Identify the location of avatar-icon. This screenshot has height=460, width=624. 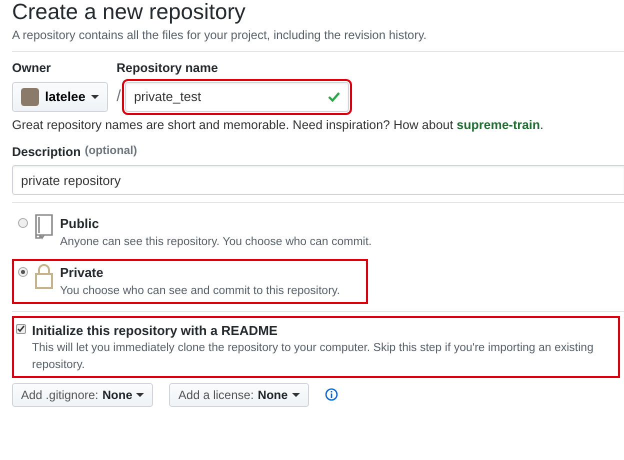
(30, 97).